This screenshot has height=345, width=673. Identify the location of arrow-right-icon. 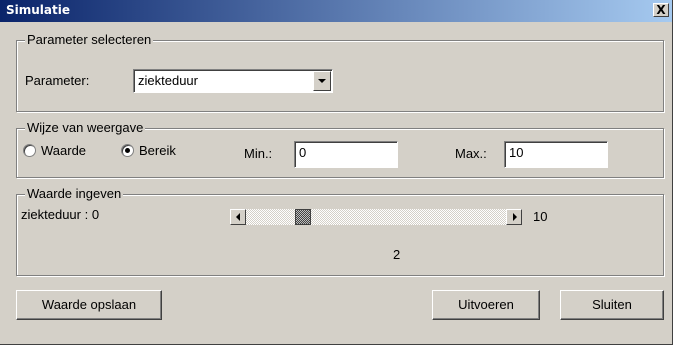
(515, 217).